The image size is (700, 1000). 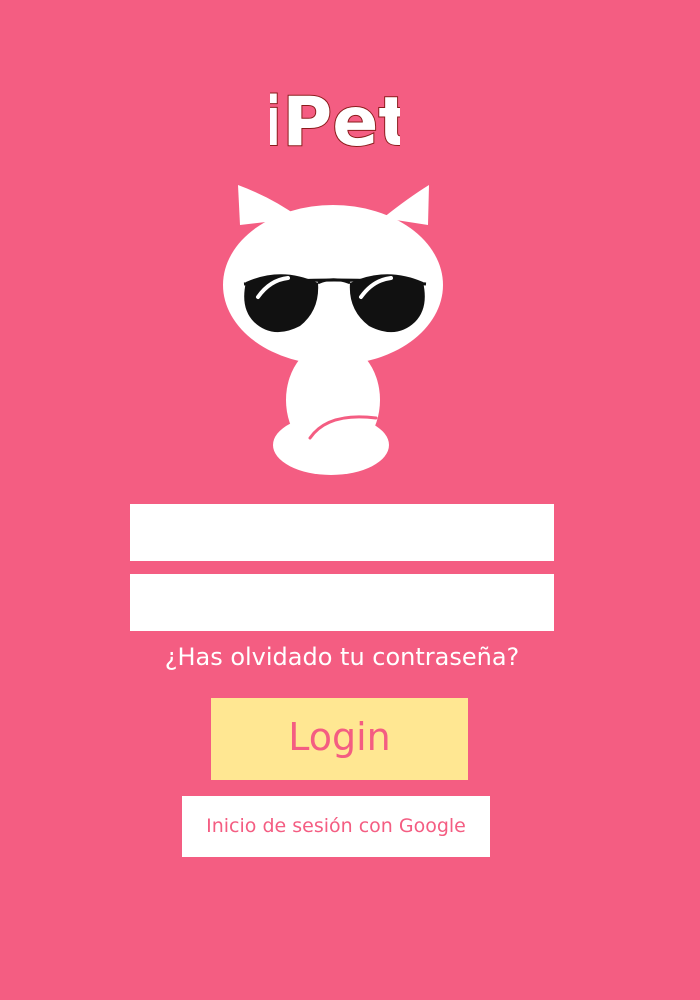 What do you see at coordinates (342, 657) in the screenshot?
I see `forgot-password-link: ¿Has olvidado tu contraseña?` at bounding box center [342, 657].